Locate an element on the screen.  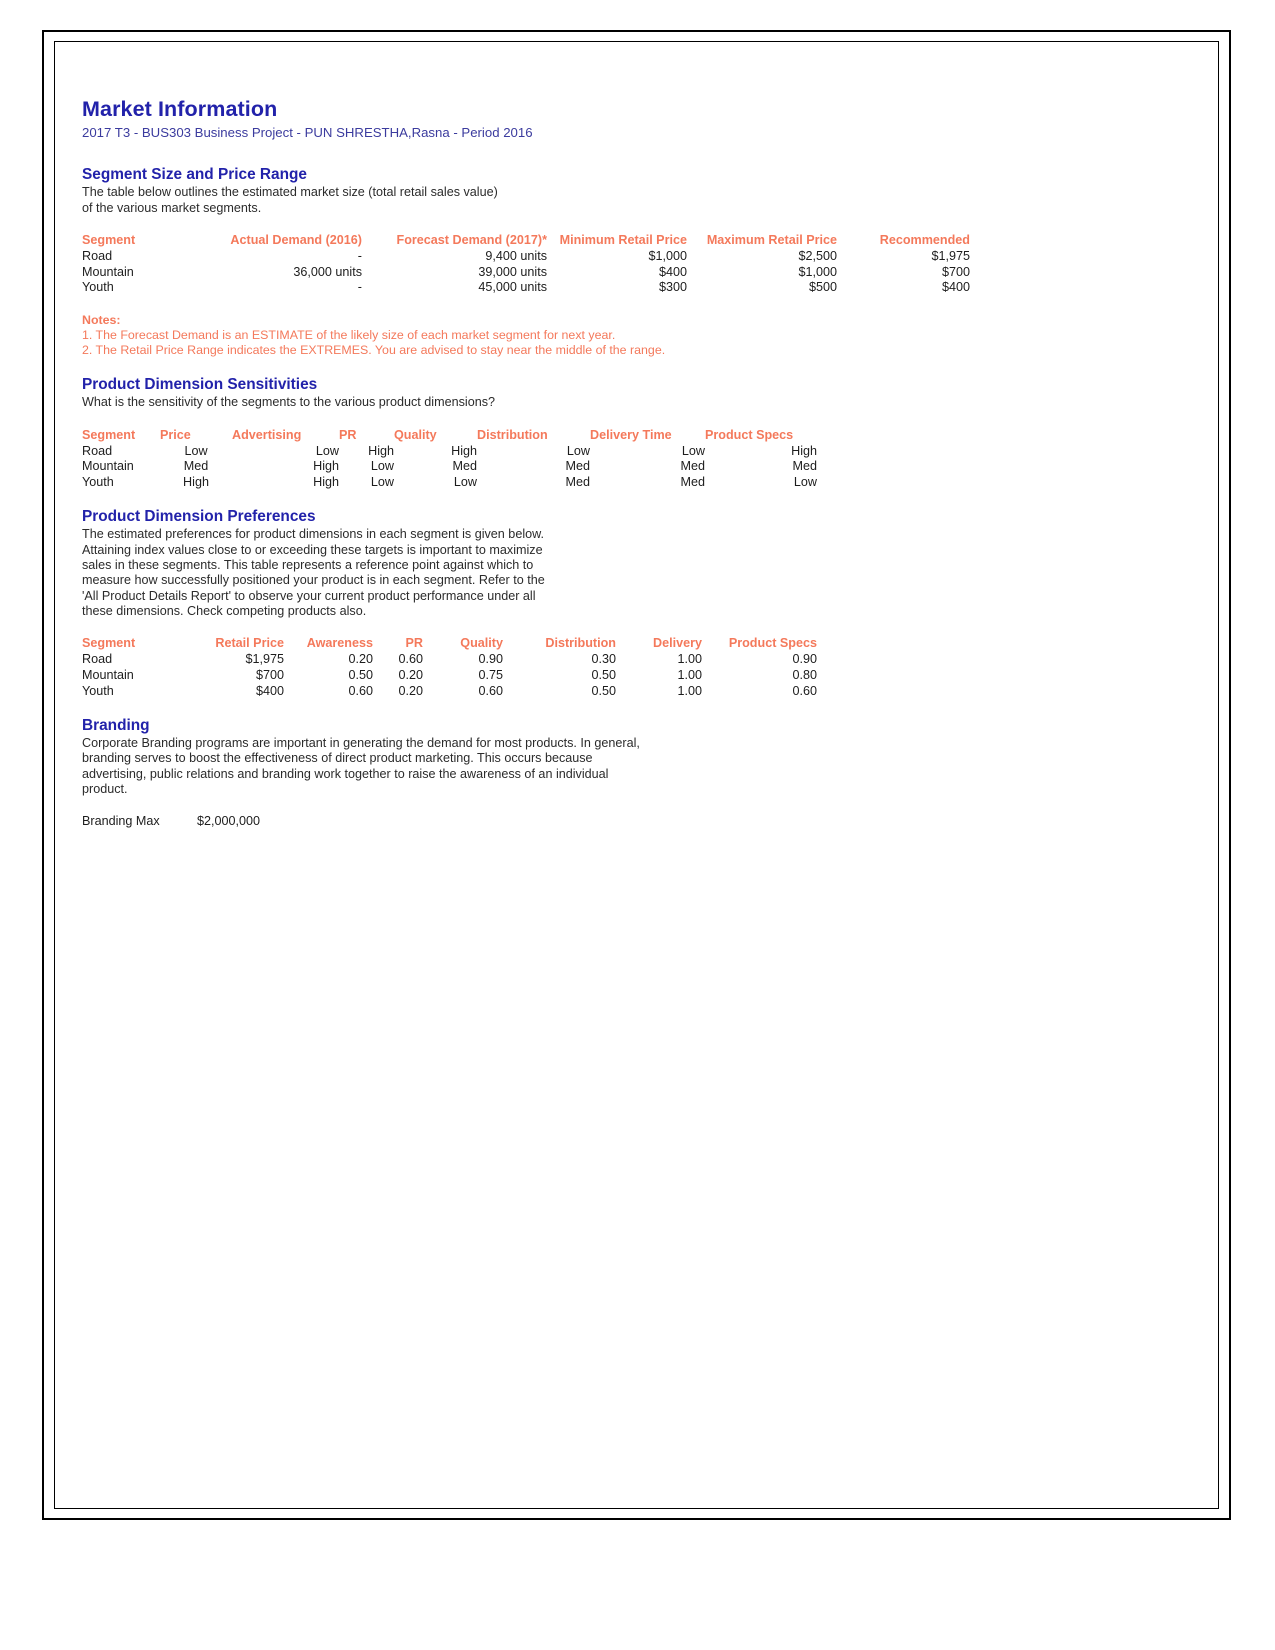
cell-quality: Low is located at coordinates (465, 481).